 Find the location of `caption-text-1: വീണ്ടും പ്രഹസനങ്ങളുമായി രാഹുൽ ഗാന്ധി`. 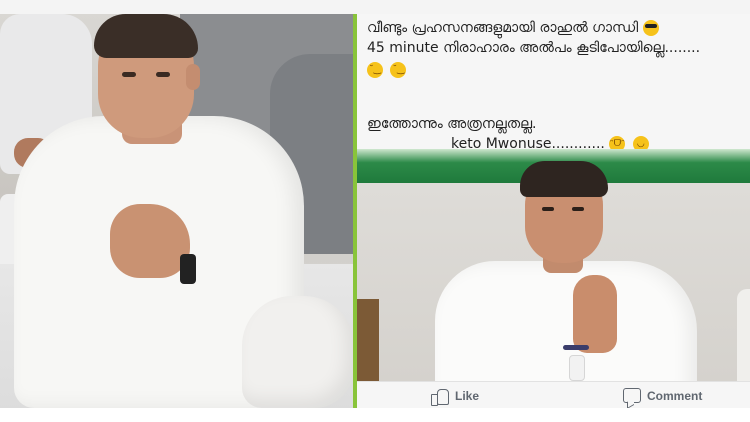

caption-text-1: വീണ്ടും പ്രഹസനങ്ങളുമായി രാഹുൽ ഗാന്ധി is located at coordinates (503, 28).